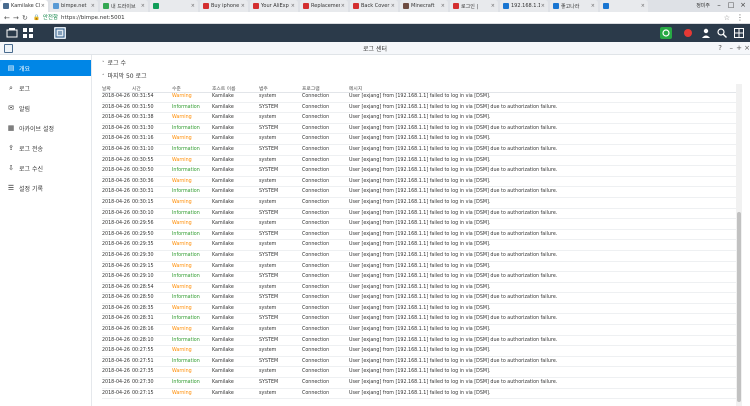  Describe the element at coordinates (374, 6) in the screenshot. I see `browser-tab: Back Cover ×` at that location.